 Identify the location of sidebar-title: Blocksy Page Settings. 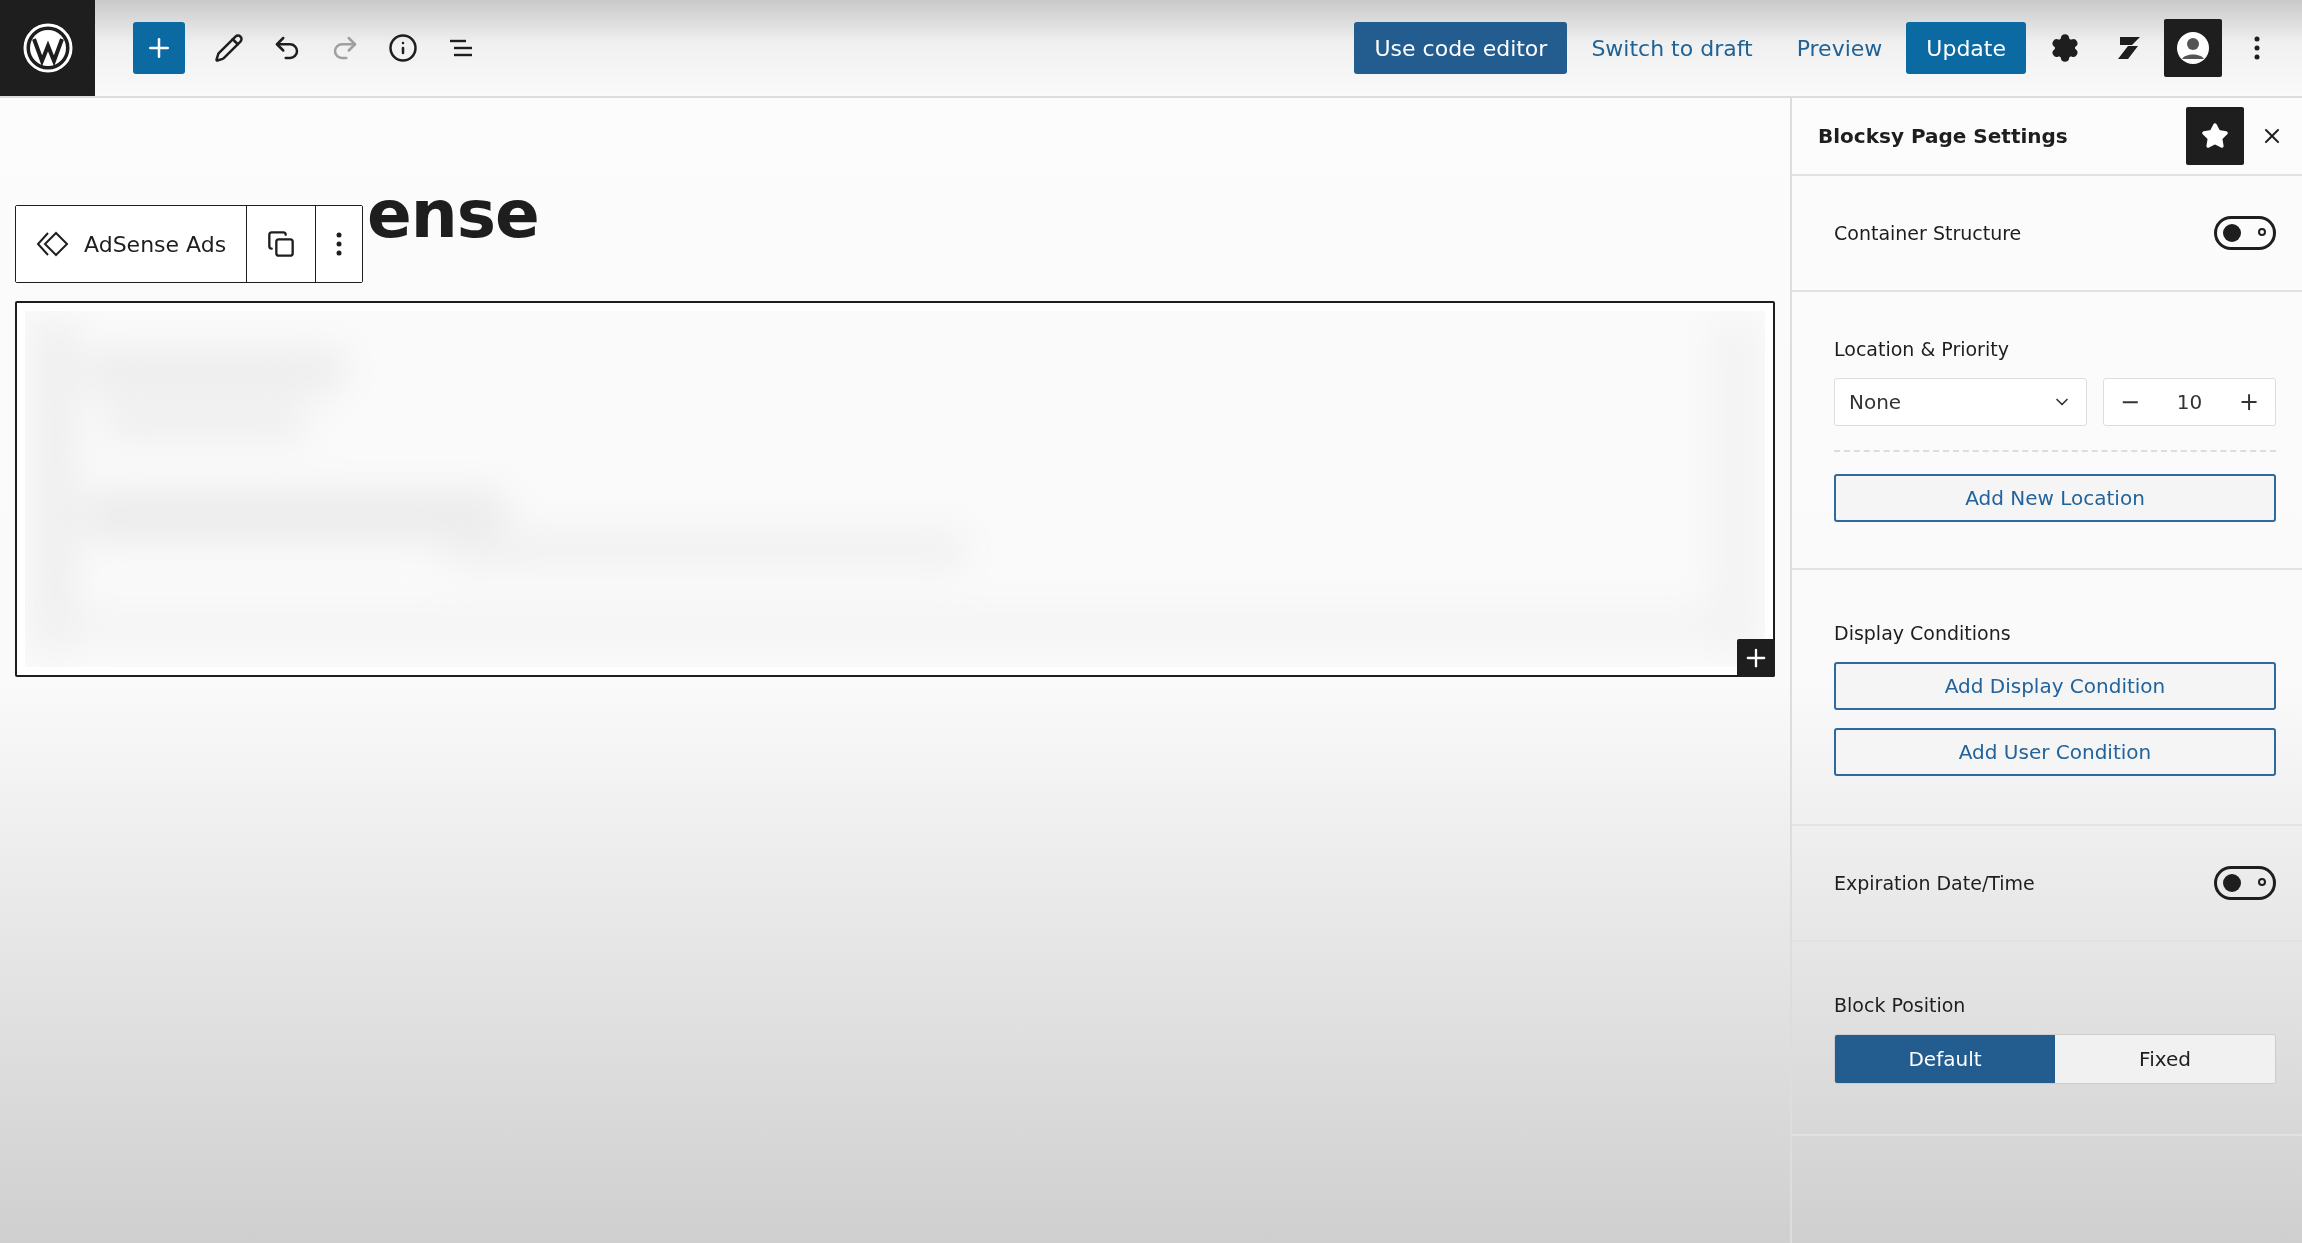
(1943, 136).